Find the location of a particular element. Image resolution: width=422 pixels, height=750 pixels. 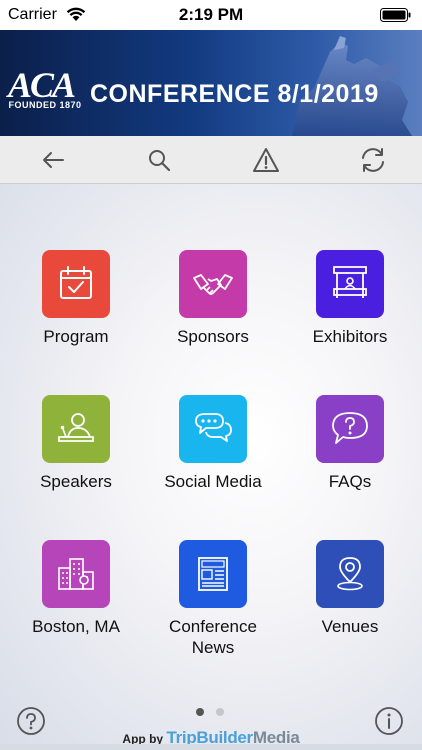

tile-exhibitors-icon-box is located at coordinates (350, 284).